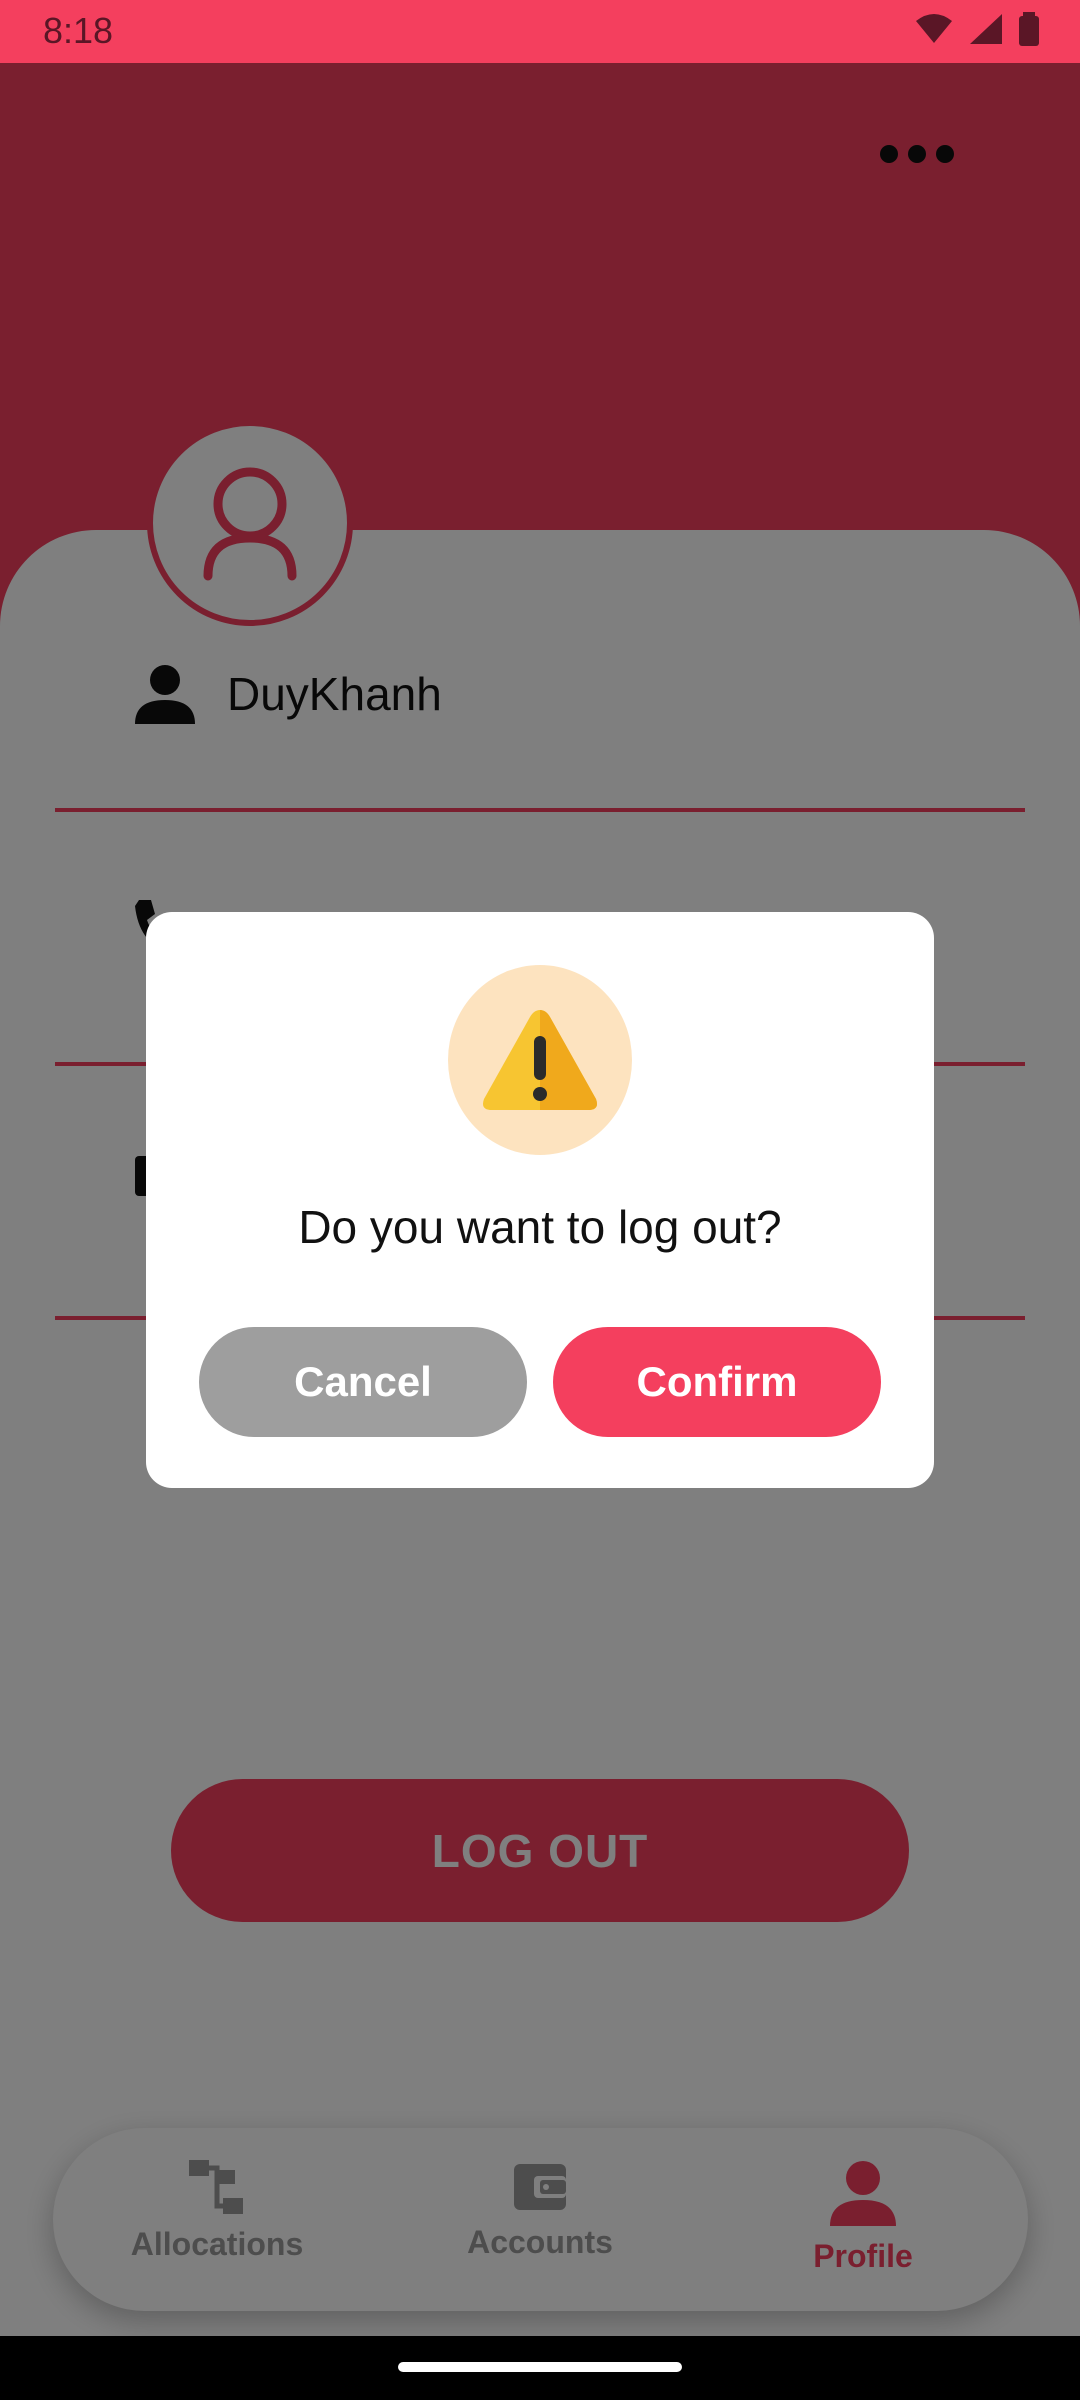 The width and height of the screenshot is (1080, 2400). Describe the element at coordinates (1029, 29) in the screenshot. I see `battery-icon` at that location.